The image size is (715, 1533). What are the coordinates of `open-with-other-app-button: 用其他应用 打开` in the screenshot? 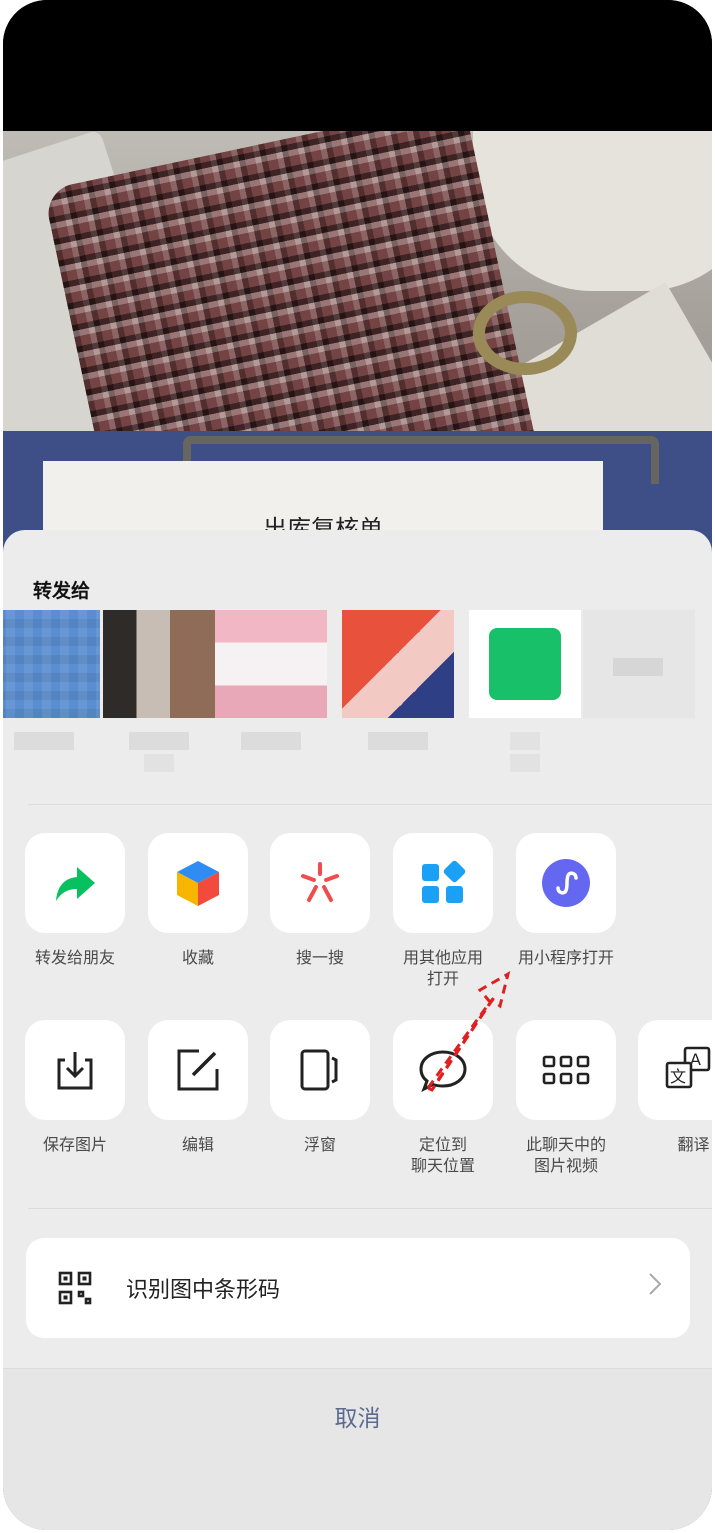 It's located at (443, 911).